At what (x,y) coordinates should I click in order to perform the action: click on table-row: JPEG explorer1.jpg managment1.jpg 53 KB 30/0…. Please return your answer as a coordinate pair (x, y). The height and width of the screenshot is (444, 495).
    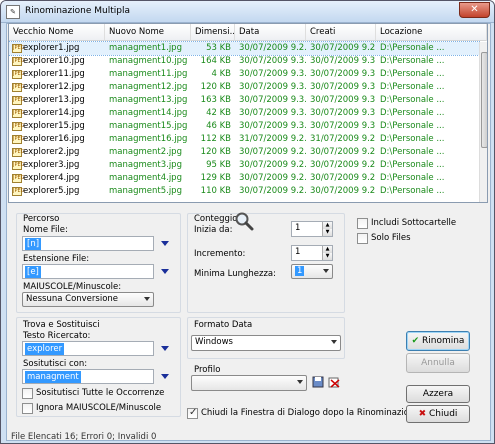
    Looking at the image, I should click on (244, 48).